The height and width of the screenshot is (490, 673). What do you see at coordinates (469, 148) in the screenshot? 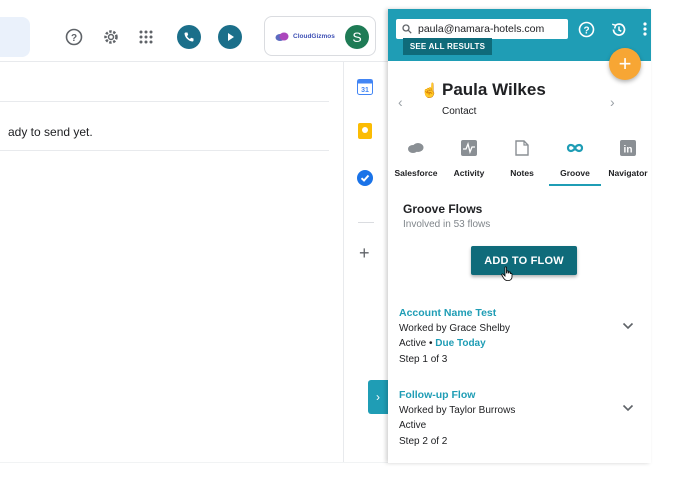
I see `activity-icon` at bounding box center [469, 148].